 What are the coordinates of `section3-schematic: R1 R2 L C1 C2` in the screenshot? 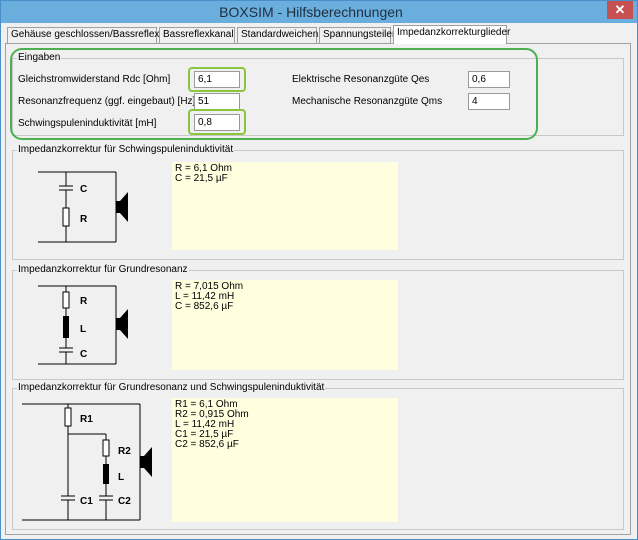 It's located at (87, 462).